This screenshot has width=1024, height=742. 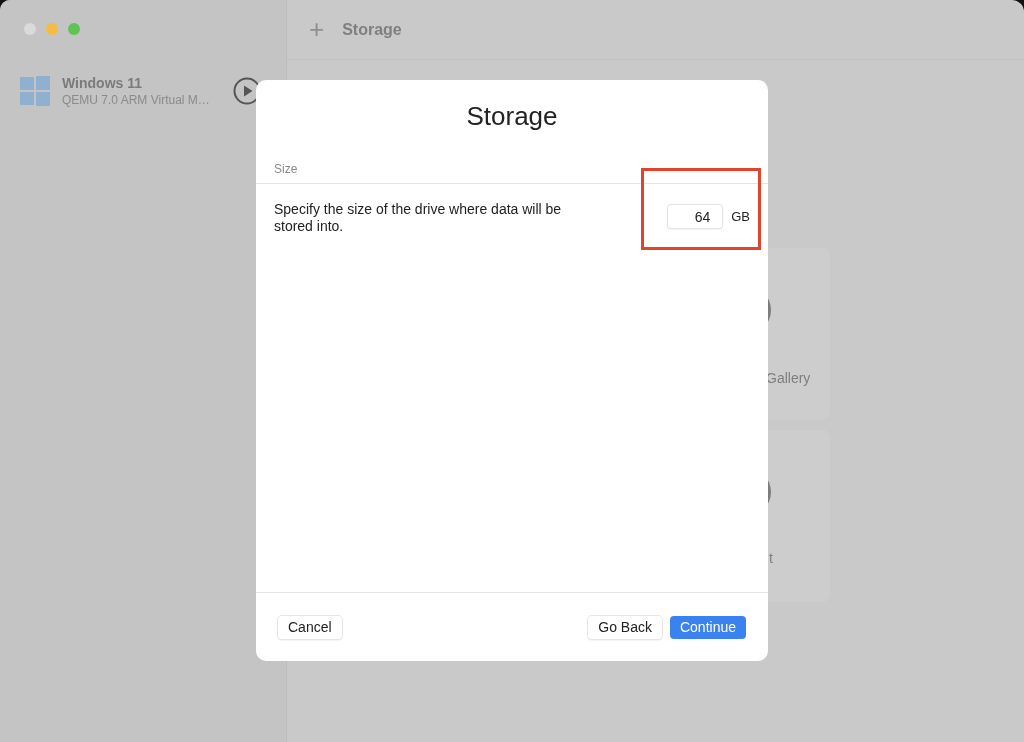 I want to click on size-description: Specify the size of the drive where data will be stored into., so click(x=418, y=218).